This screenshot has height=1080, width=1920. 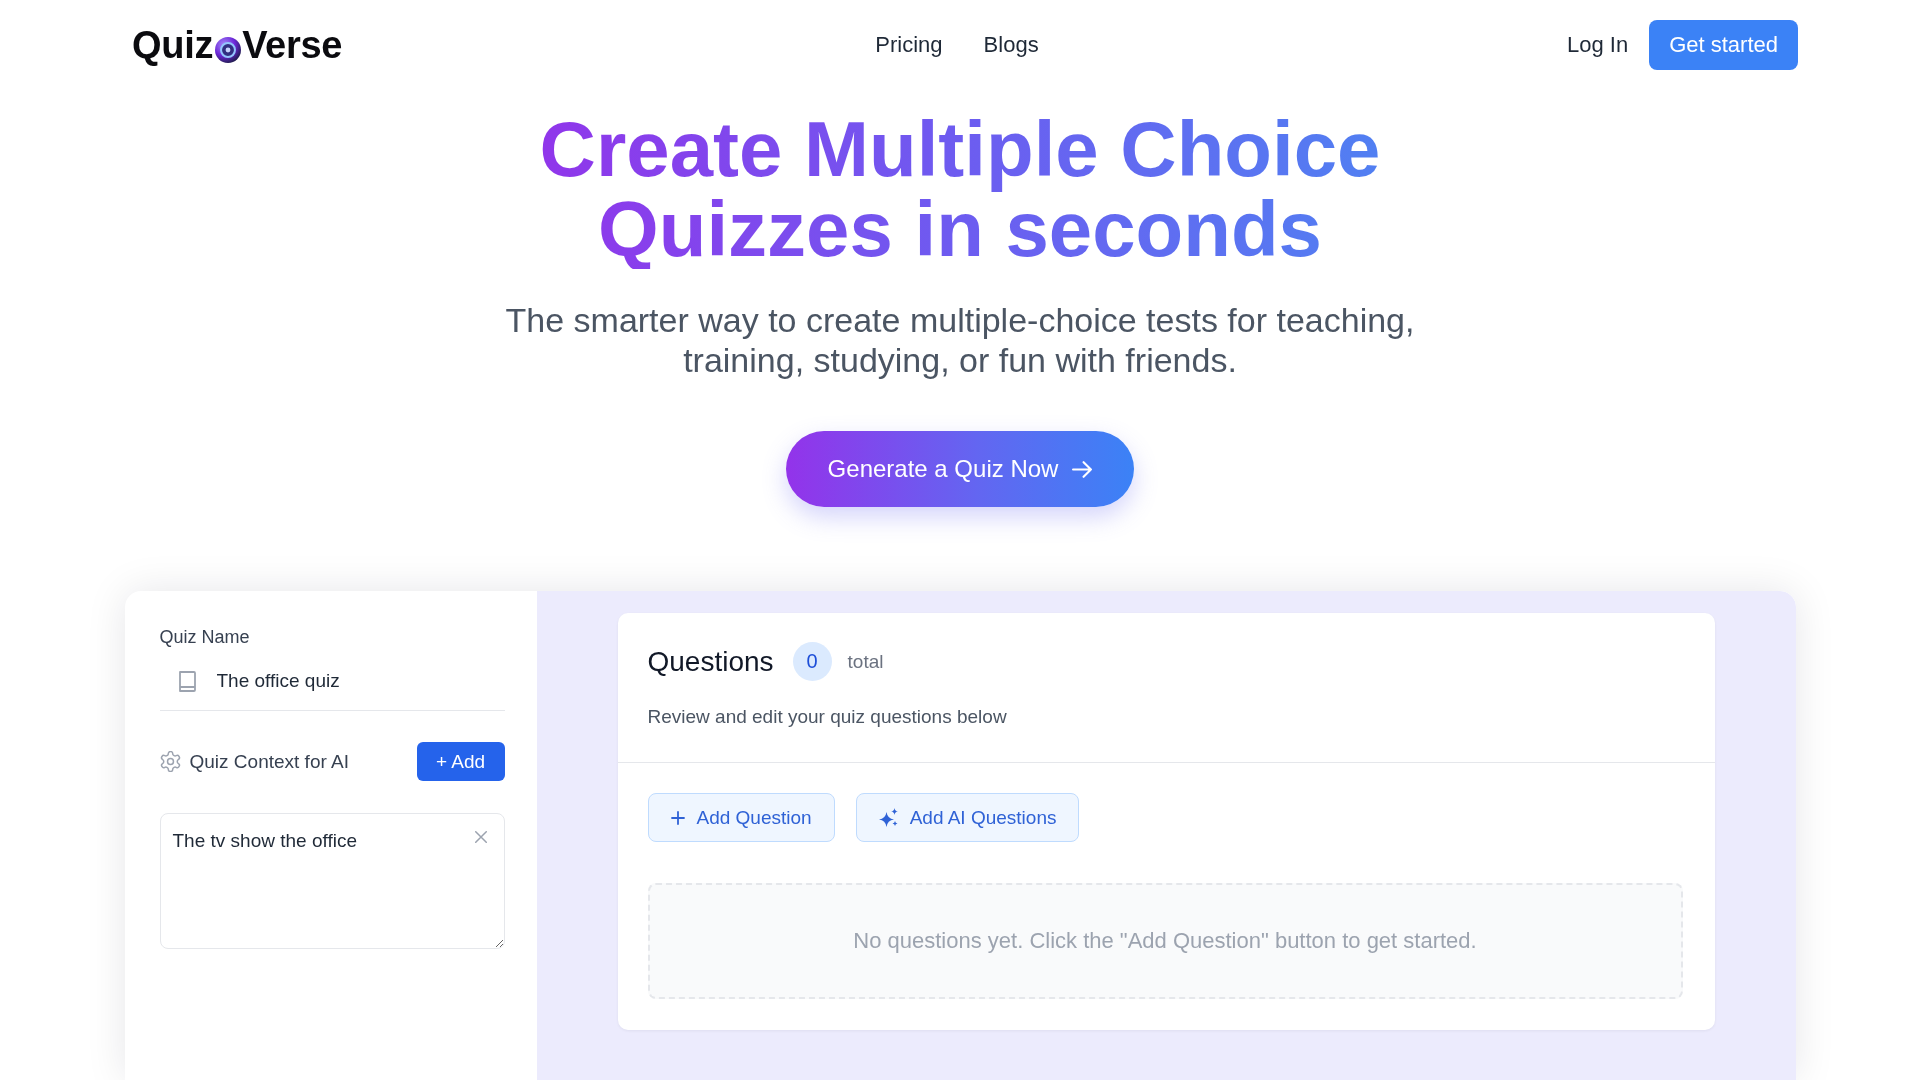 What do you see at coordinates (888, 817) in the screenshot?
I see `sparkle-icon` at bounding box center [888, 817].